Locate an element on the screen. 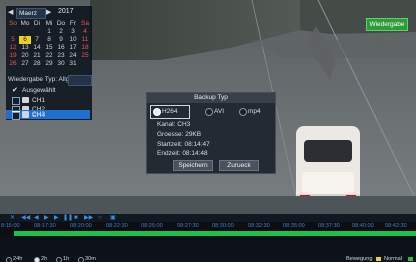 The image size is (416, 262). weekday-label: Do is located at coordinates (61, 23).